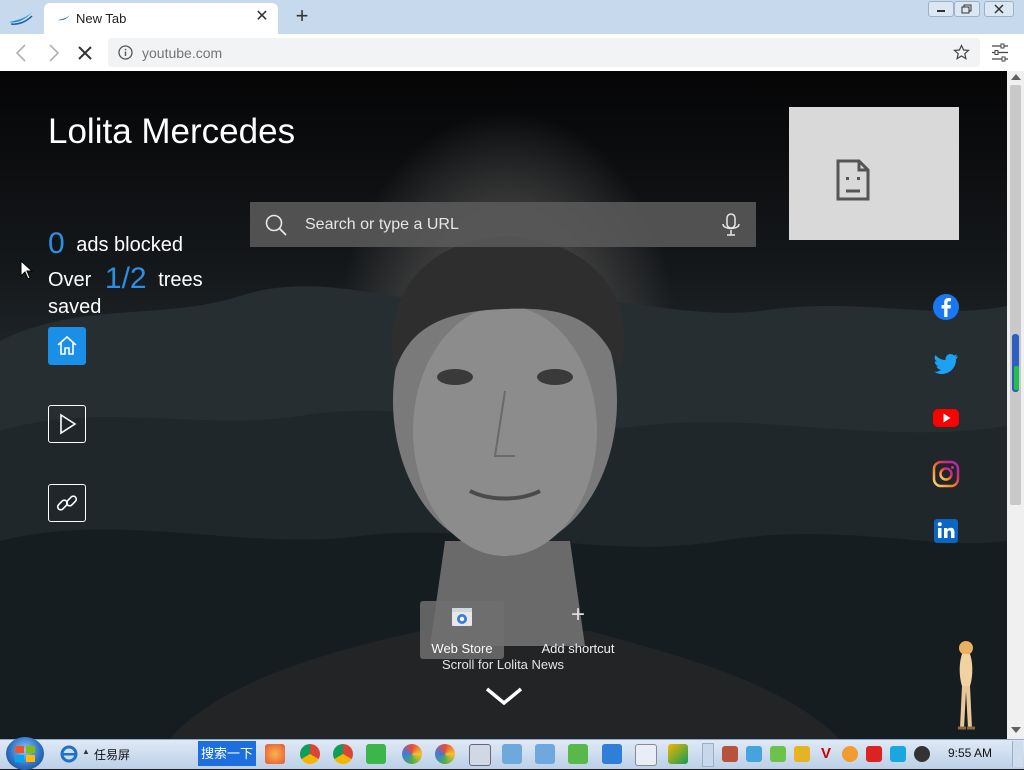  What do you see at coordinates (275, 754) in the screenshot?
I see `taskbar-app-paint-icon` at bounding box center [275, 754].